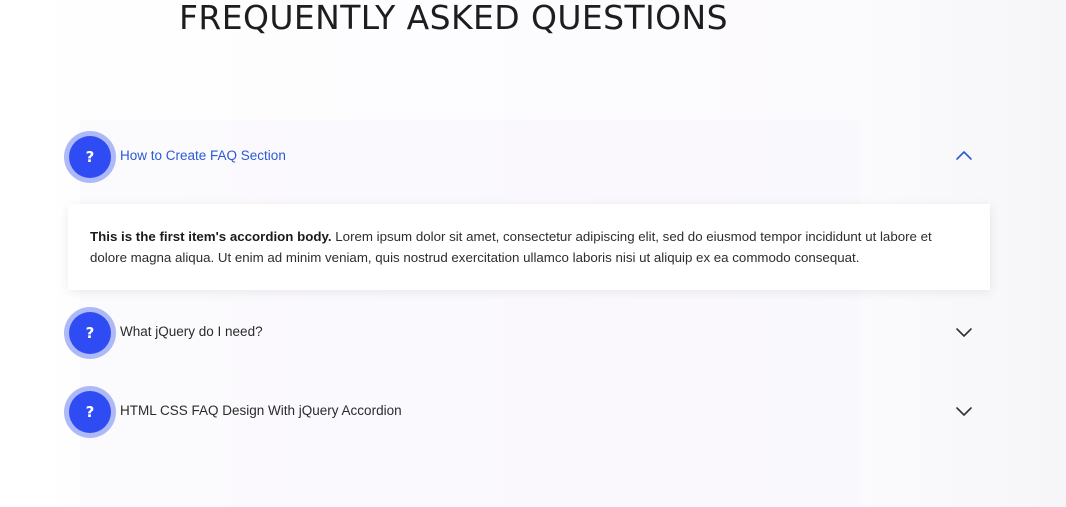 The height and width of the screenshot is (507, 1066). I want to click on page-title: FREQUENTLY ASKED QUESTIONS, so click(453, 18).